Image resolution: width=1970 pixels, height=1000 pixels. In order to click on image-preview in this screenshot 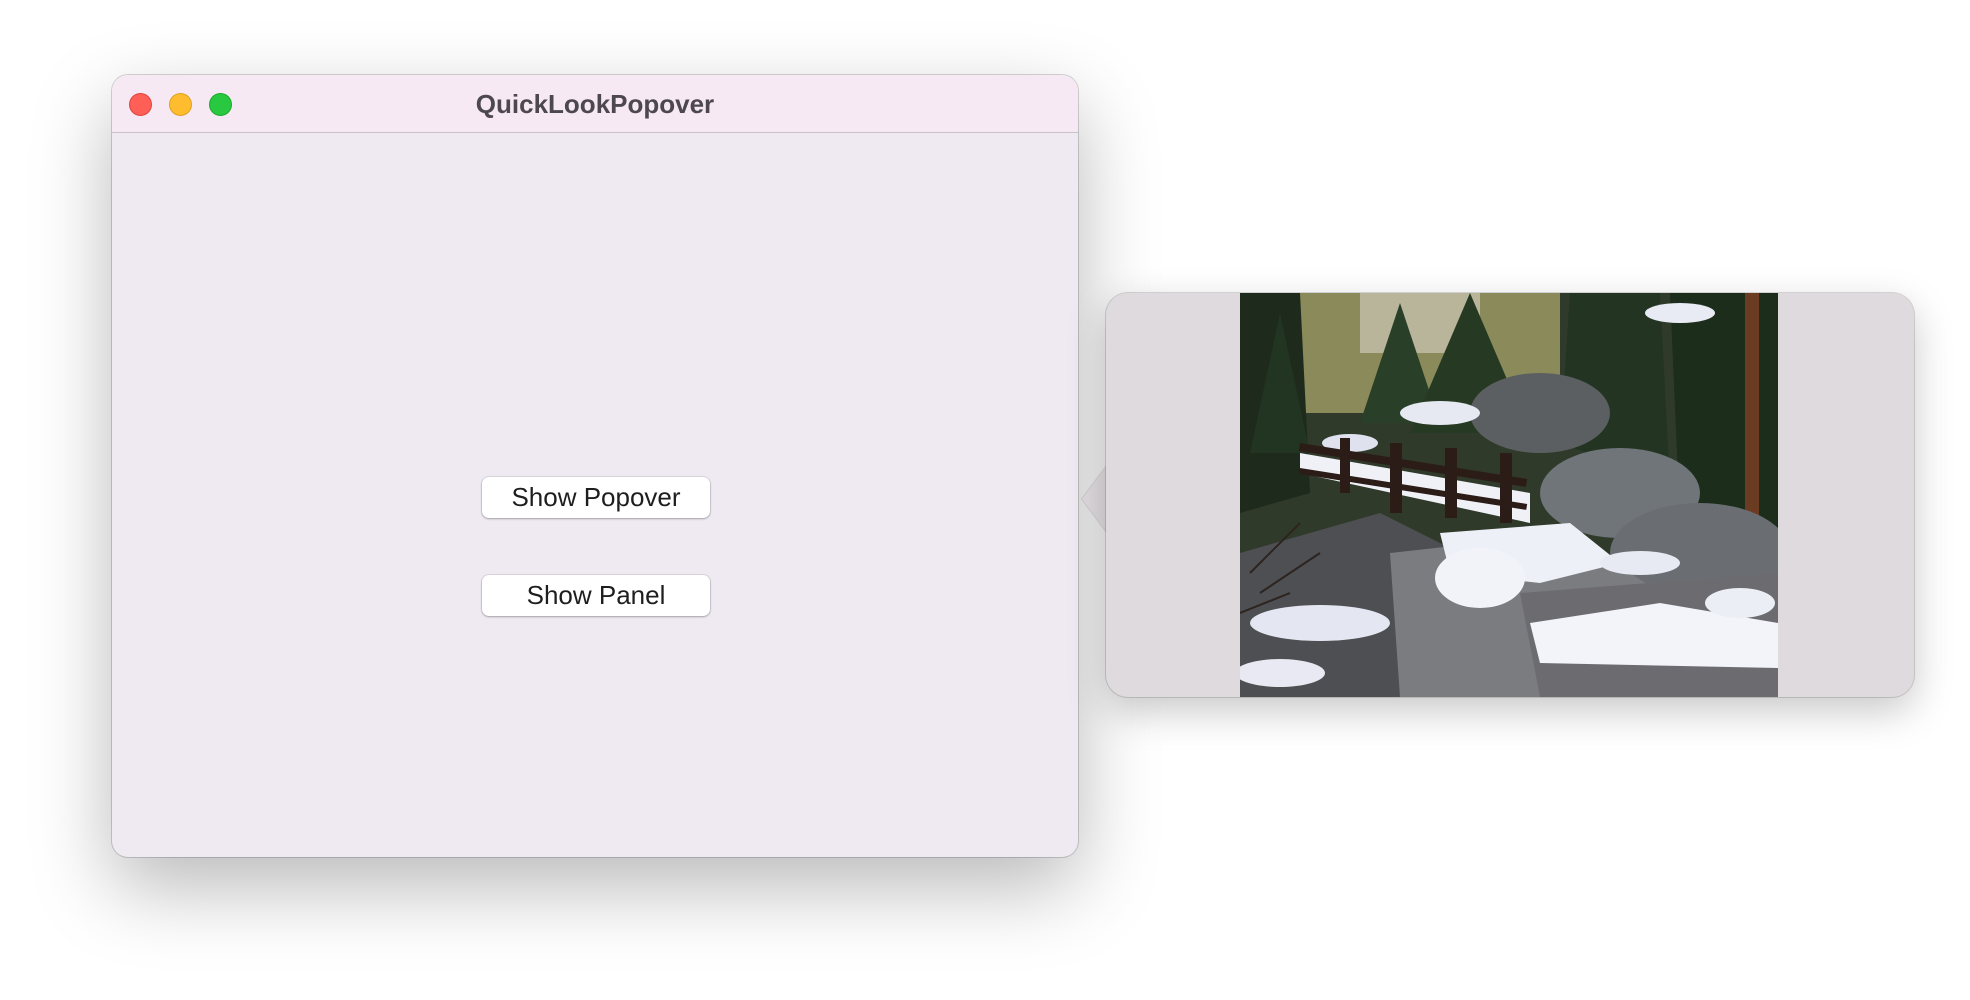, I will do `click(1509, 495)`.